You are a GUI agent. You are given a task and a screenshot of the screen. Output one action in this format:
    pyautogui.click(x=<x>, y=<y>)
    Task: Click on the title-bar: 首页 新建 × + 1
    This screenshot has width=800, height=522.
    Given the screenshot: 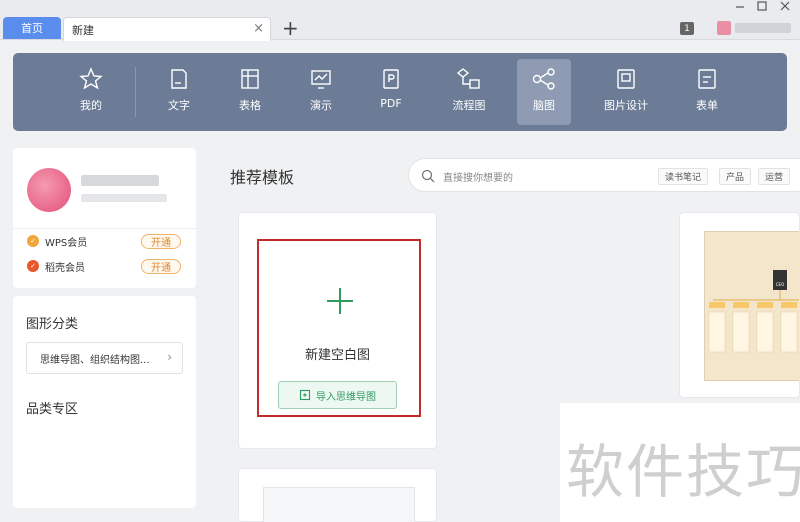 What is the action you would take?
    pyautogui.click(x=400, y=20)
    